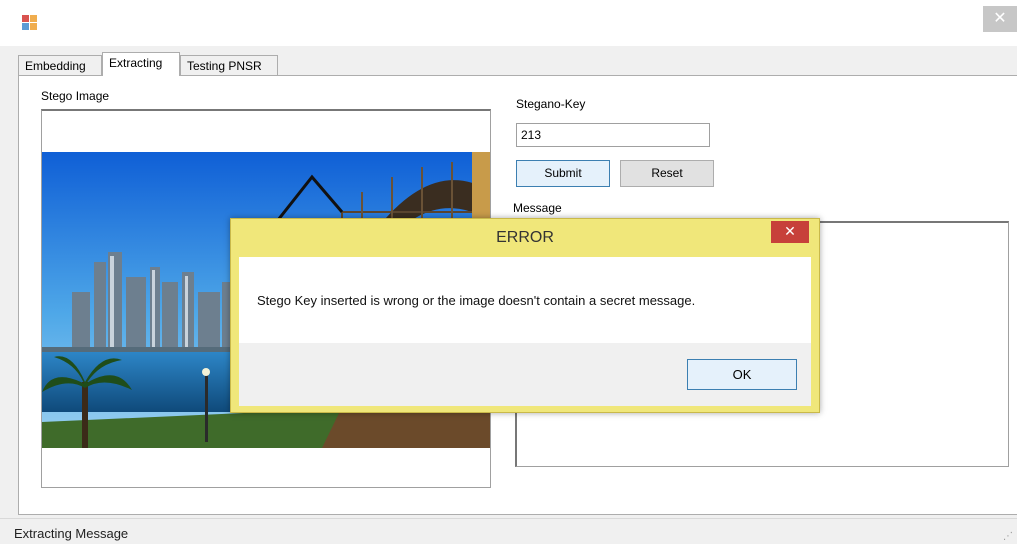 This screenshot has height=544, width=1017. I want to click on submit-button: Submit, so click(563, 173).